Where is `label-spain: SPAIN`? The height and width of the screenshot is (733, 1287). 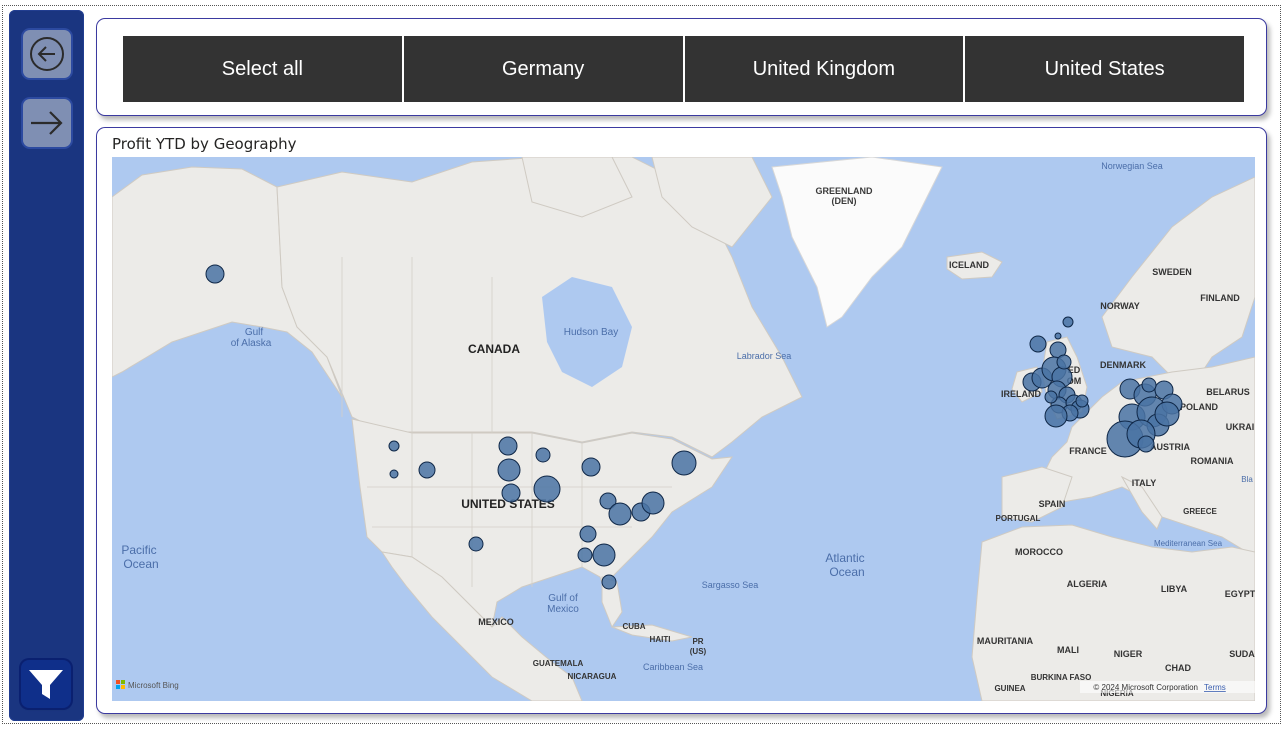
label-spain: SPAIN is located at coordinates (1052, 504).